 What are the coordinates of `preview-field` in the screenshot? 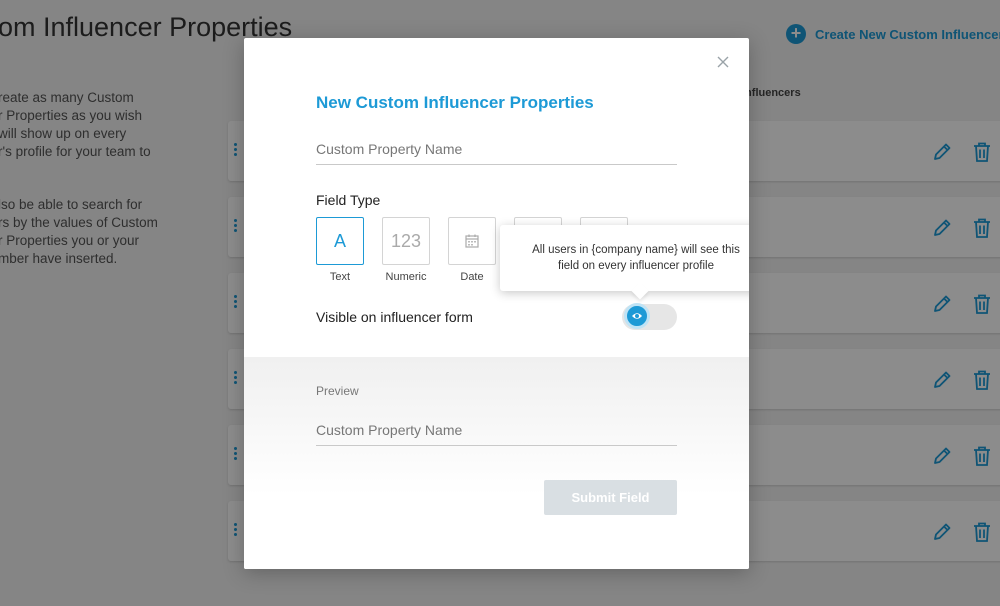 It's located at (496, 430).